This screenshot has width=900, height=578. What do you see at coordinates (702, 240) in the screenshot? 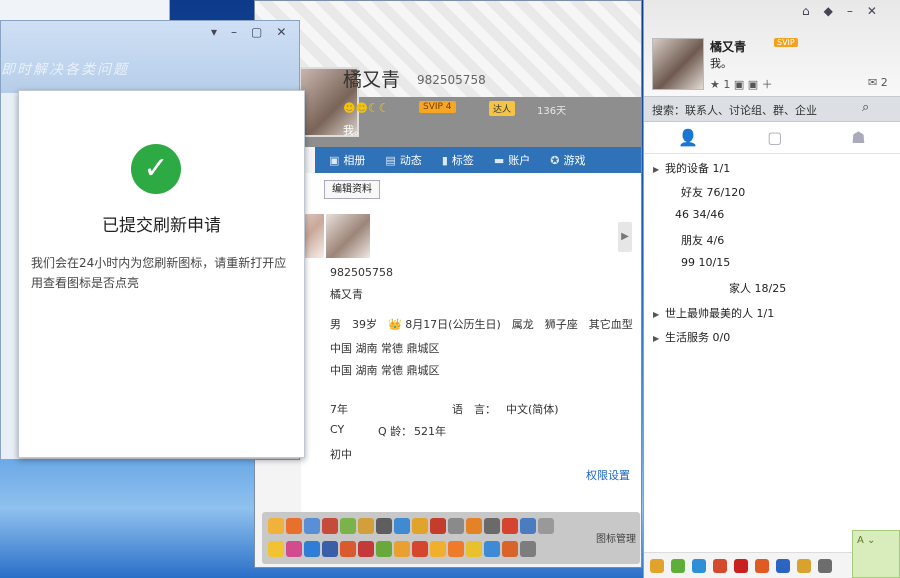
I see `contact-group: 朋友 4/6` at bounding box center [702, 240].